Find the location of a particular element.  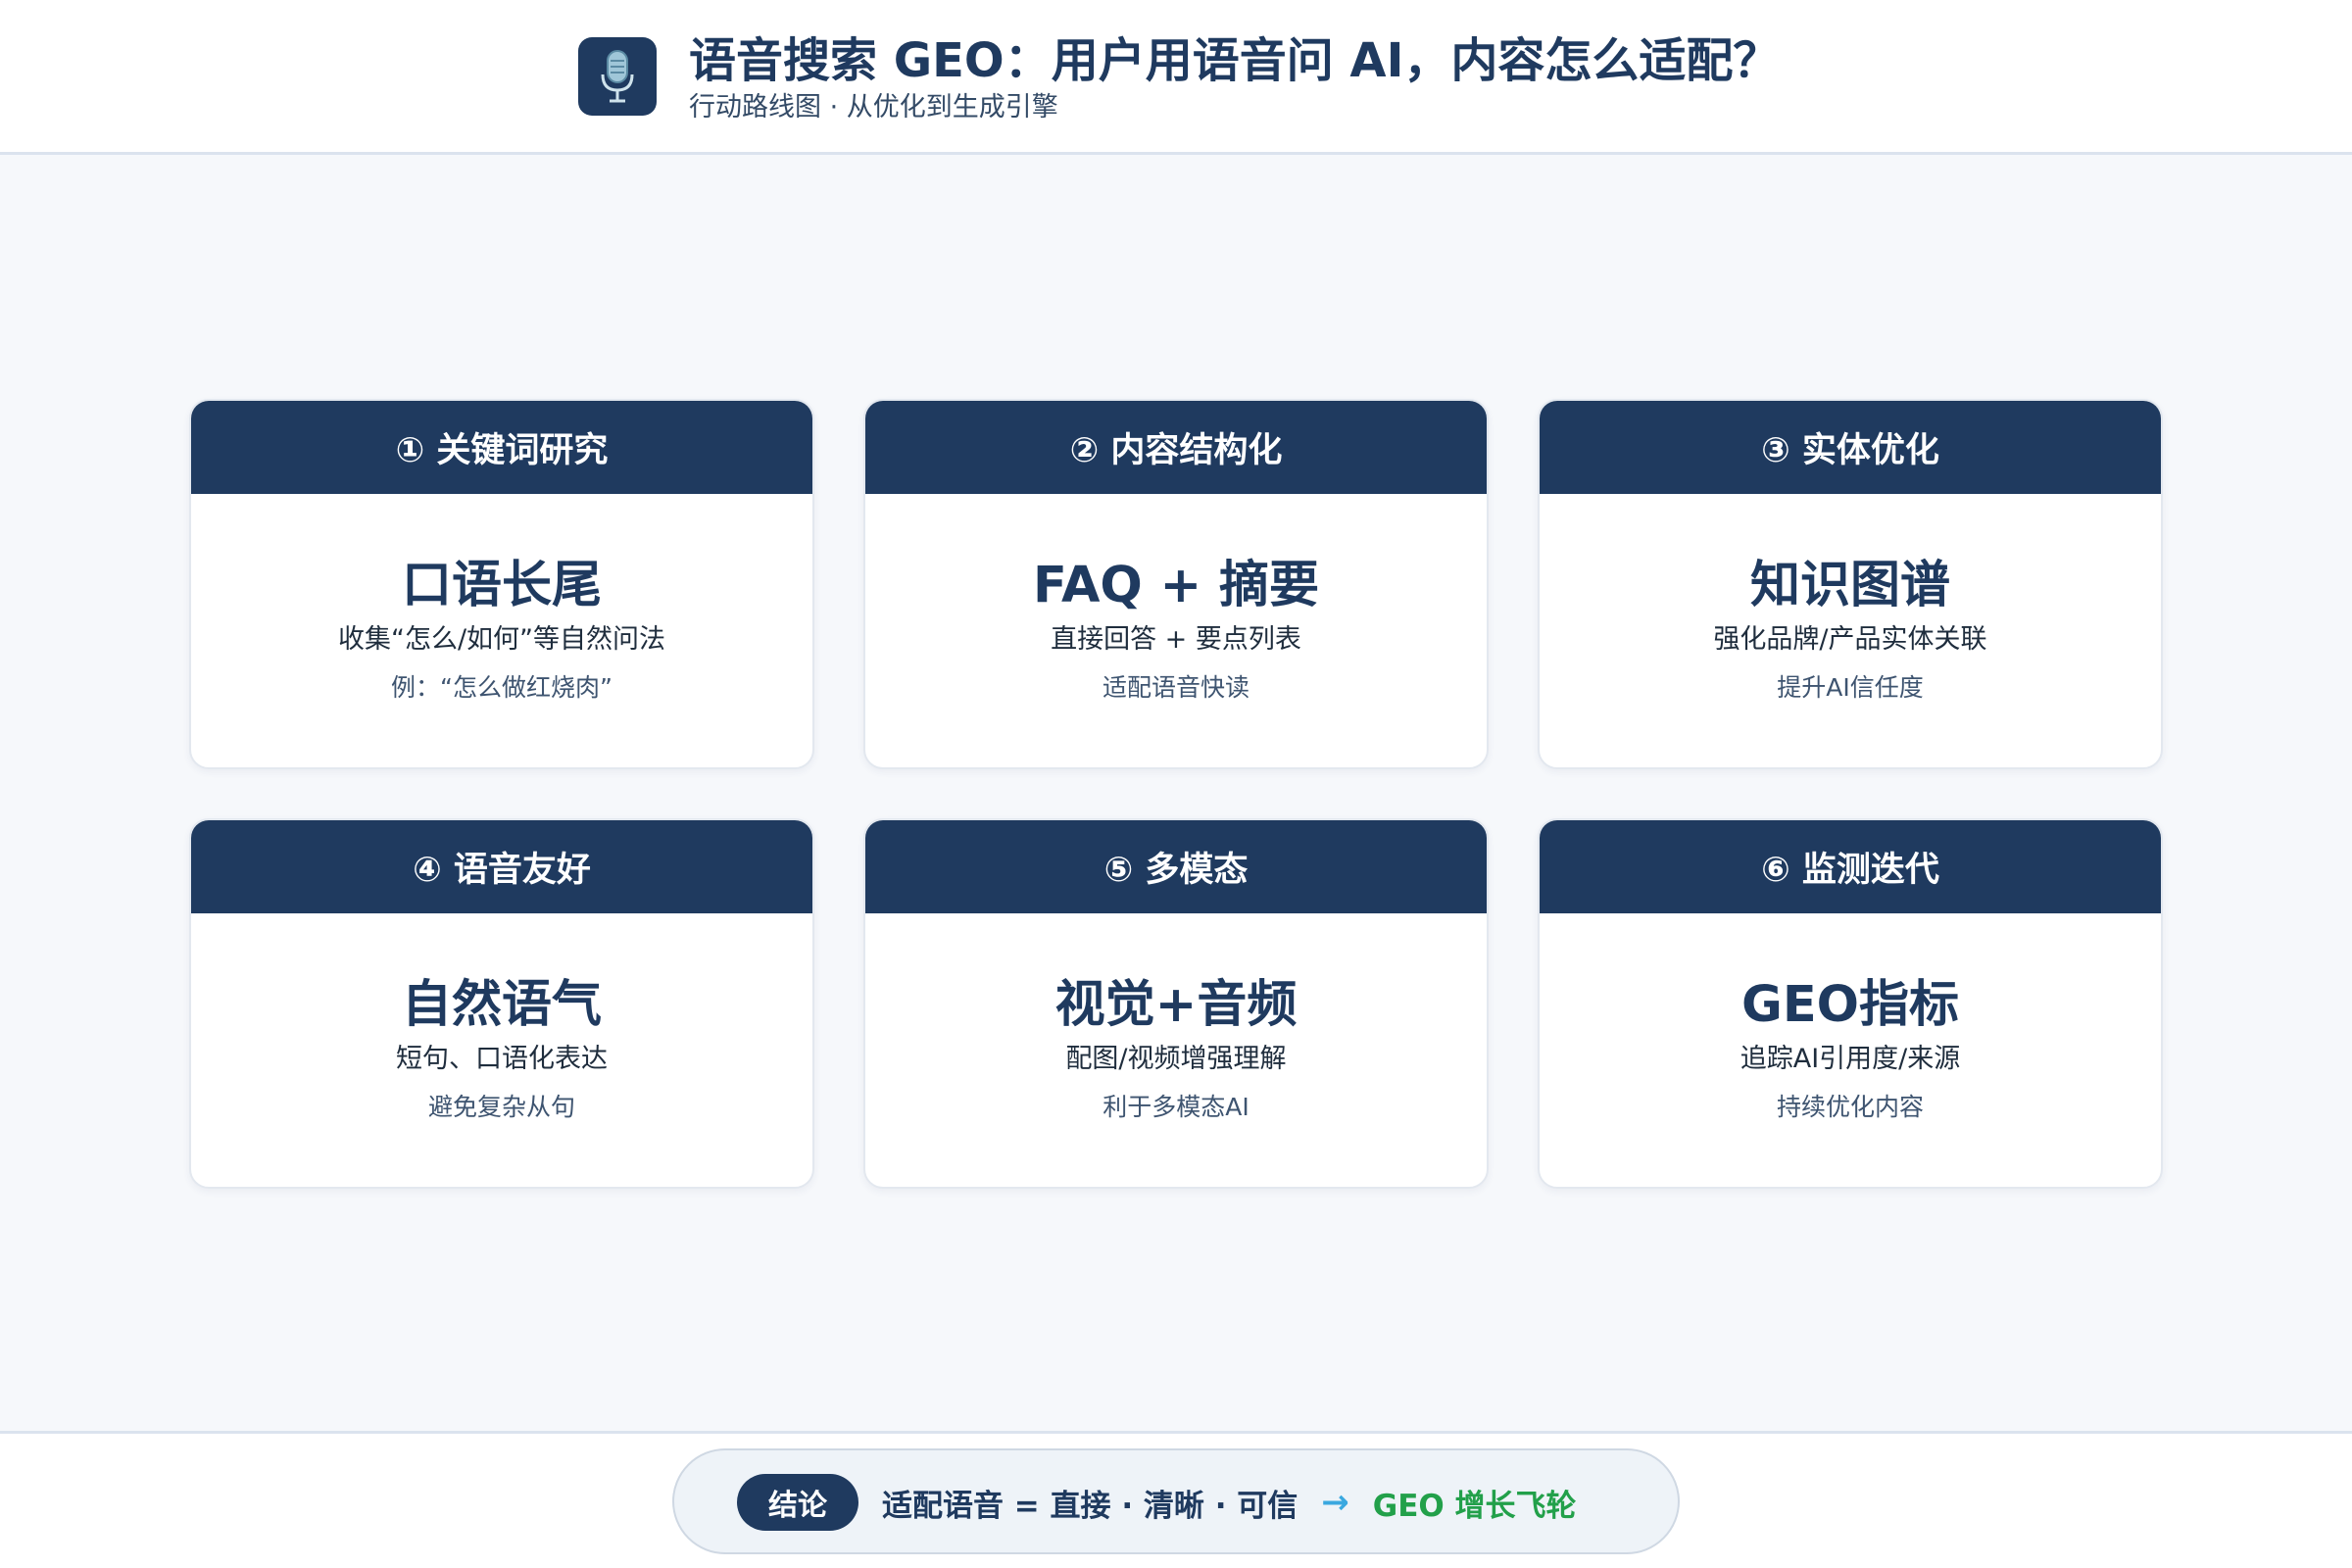

step-card-multimodal: ⑤ 多模态 视觉+音频 配图/视频增强理解 利于多模态AI is located at coordinates (1176, 1003).